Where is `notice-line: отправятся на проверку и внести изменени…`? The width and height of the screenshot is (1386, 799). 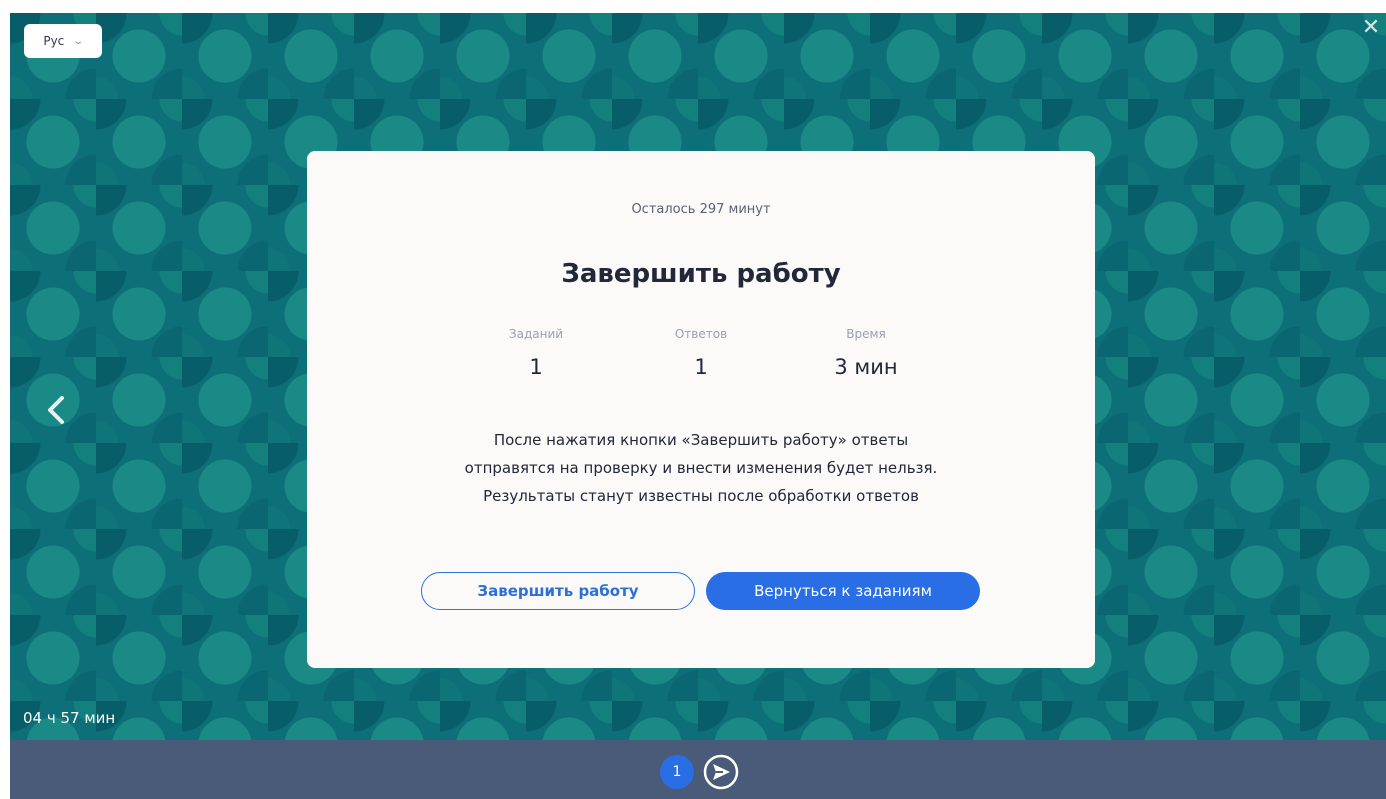 notice-line: отправятся на проверку и внести изменени… is located at coordinates (701, 468).